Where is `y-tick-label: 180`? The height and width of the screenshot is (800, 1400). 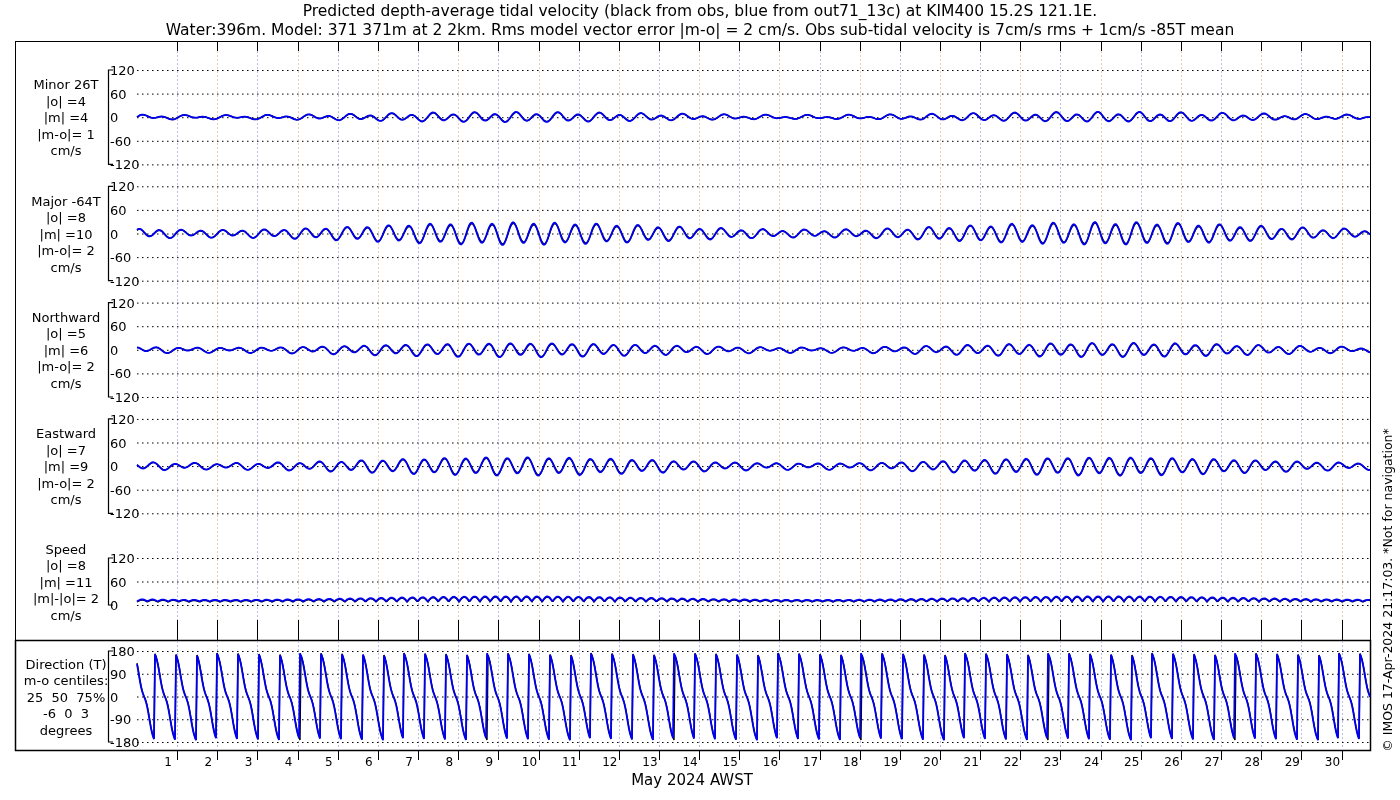 y-tick-label: 180 is located at coordinates (122, 651).